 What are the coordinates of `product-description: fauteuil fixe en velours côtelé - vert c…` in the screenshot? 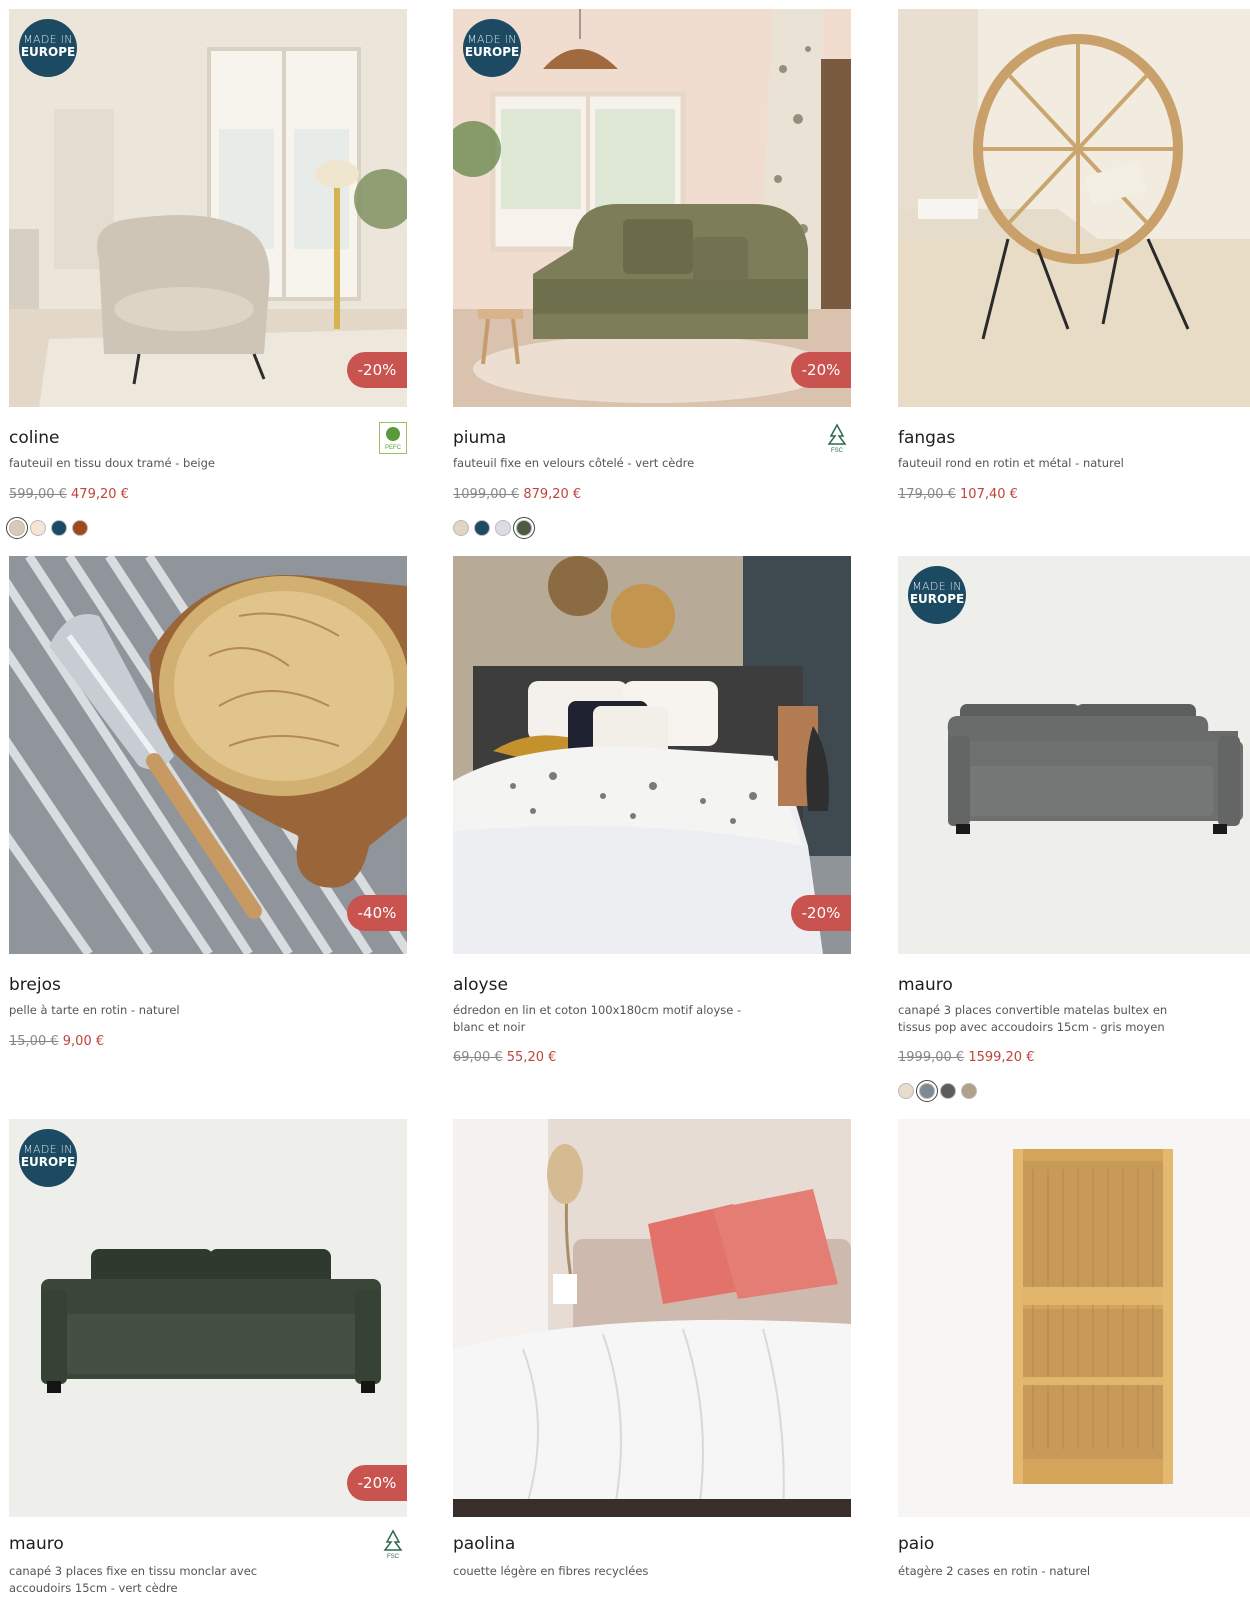 It's located at (574, 463).